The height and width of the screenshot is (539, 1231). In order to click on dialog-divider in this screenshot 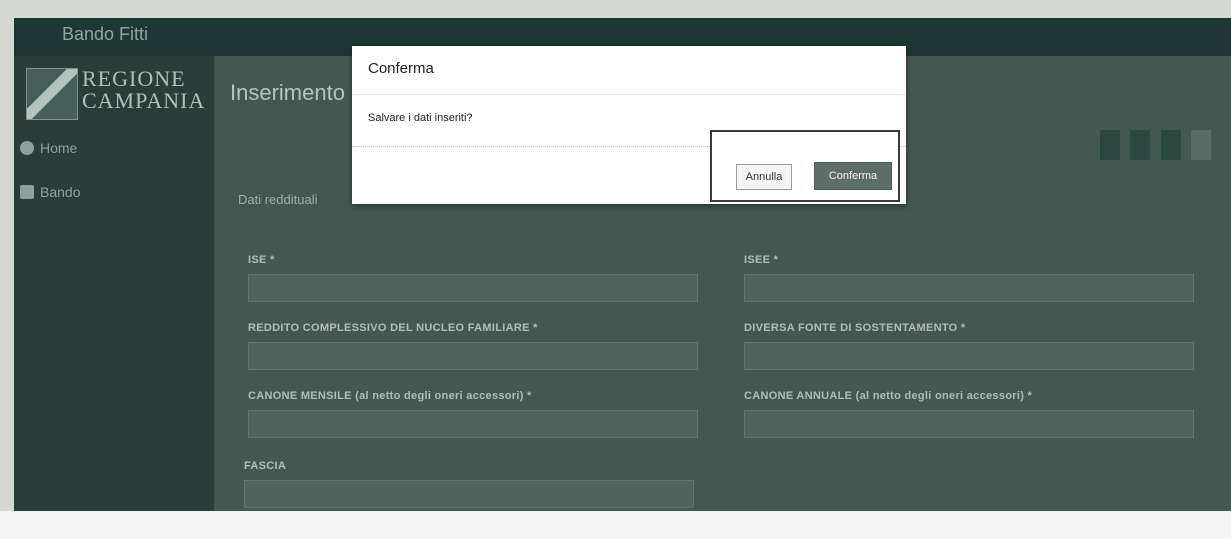, I will do `click(629, 94)`.